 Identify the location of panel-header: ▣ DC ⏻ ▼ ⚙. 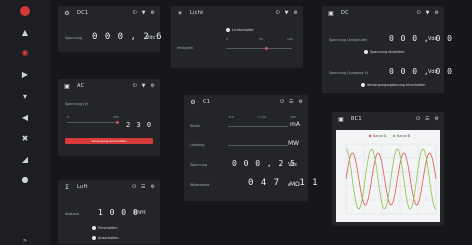
(383, 13).